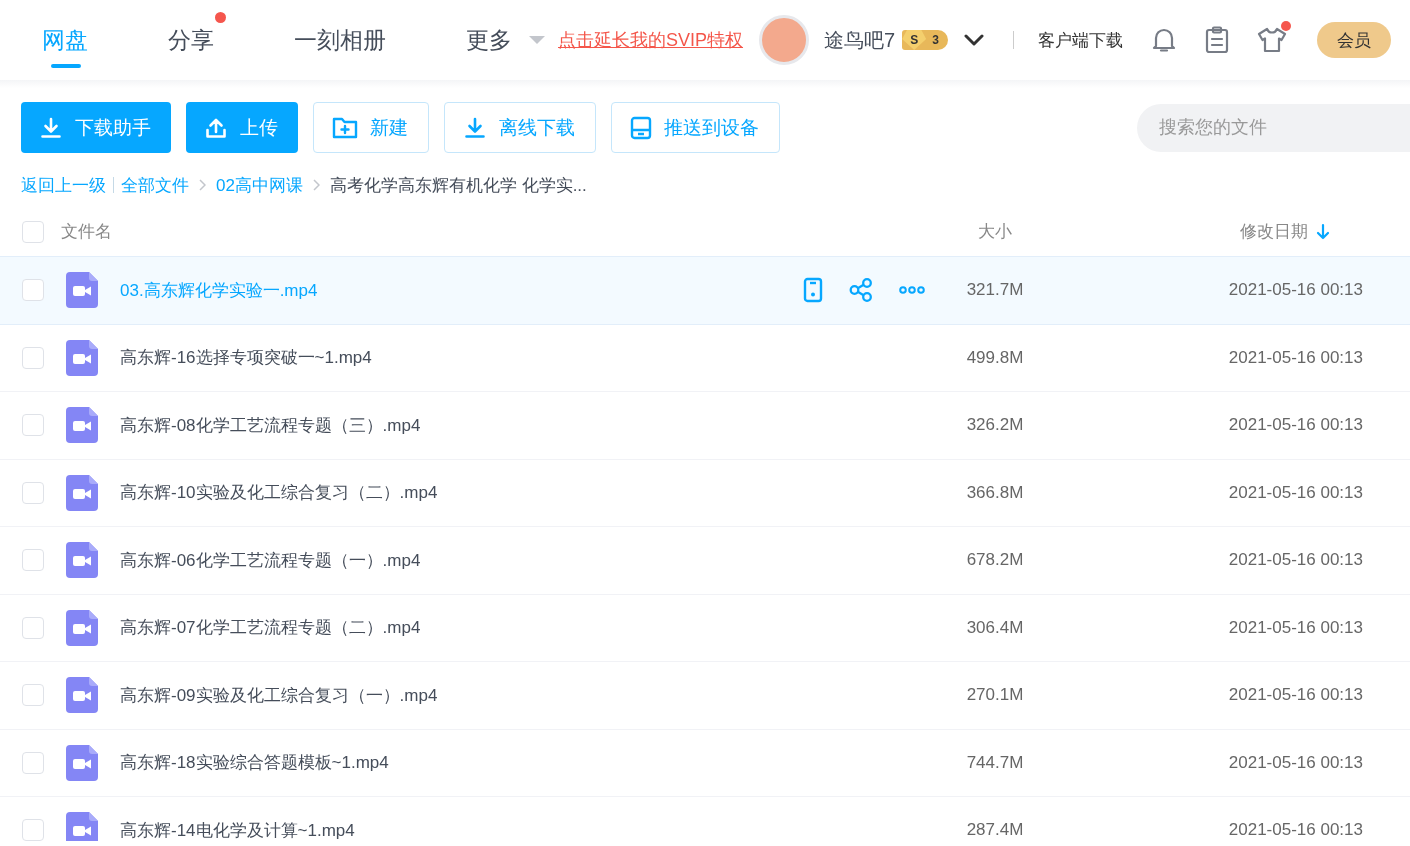  Describe the element at coordinates (197, 40) in the screenshot. I see `nav-tab: 分享` at that location.